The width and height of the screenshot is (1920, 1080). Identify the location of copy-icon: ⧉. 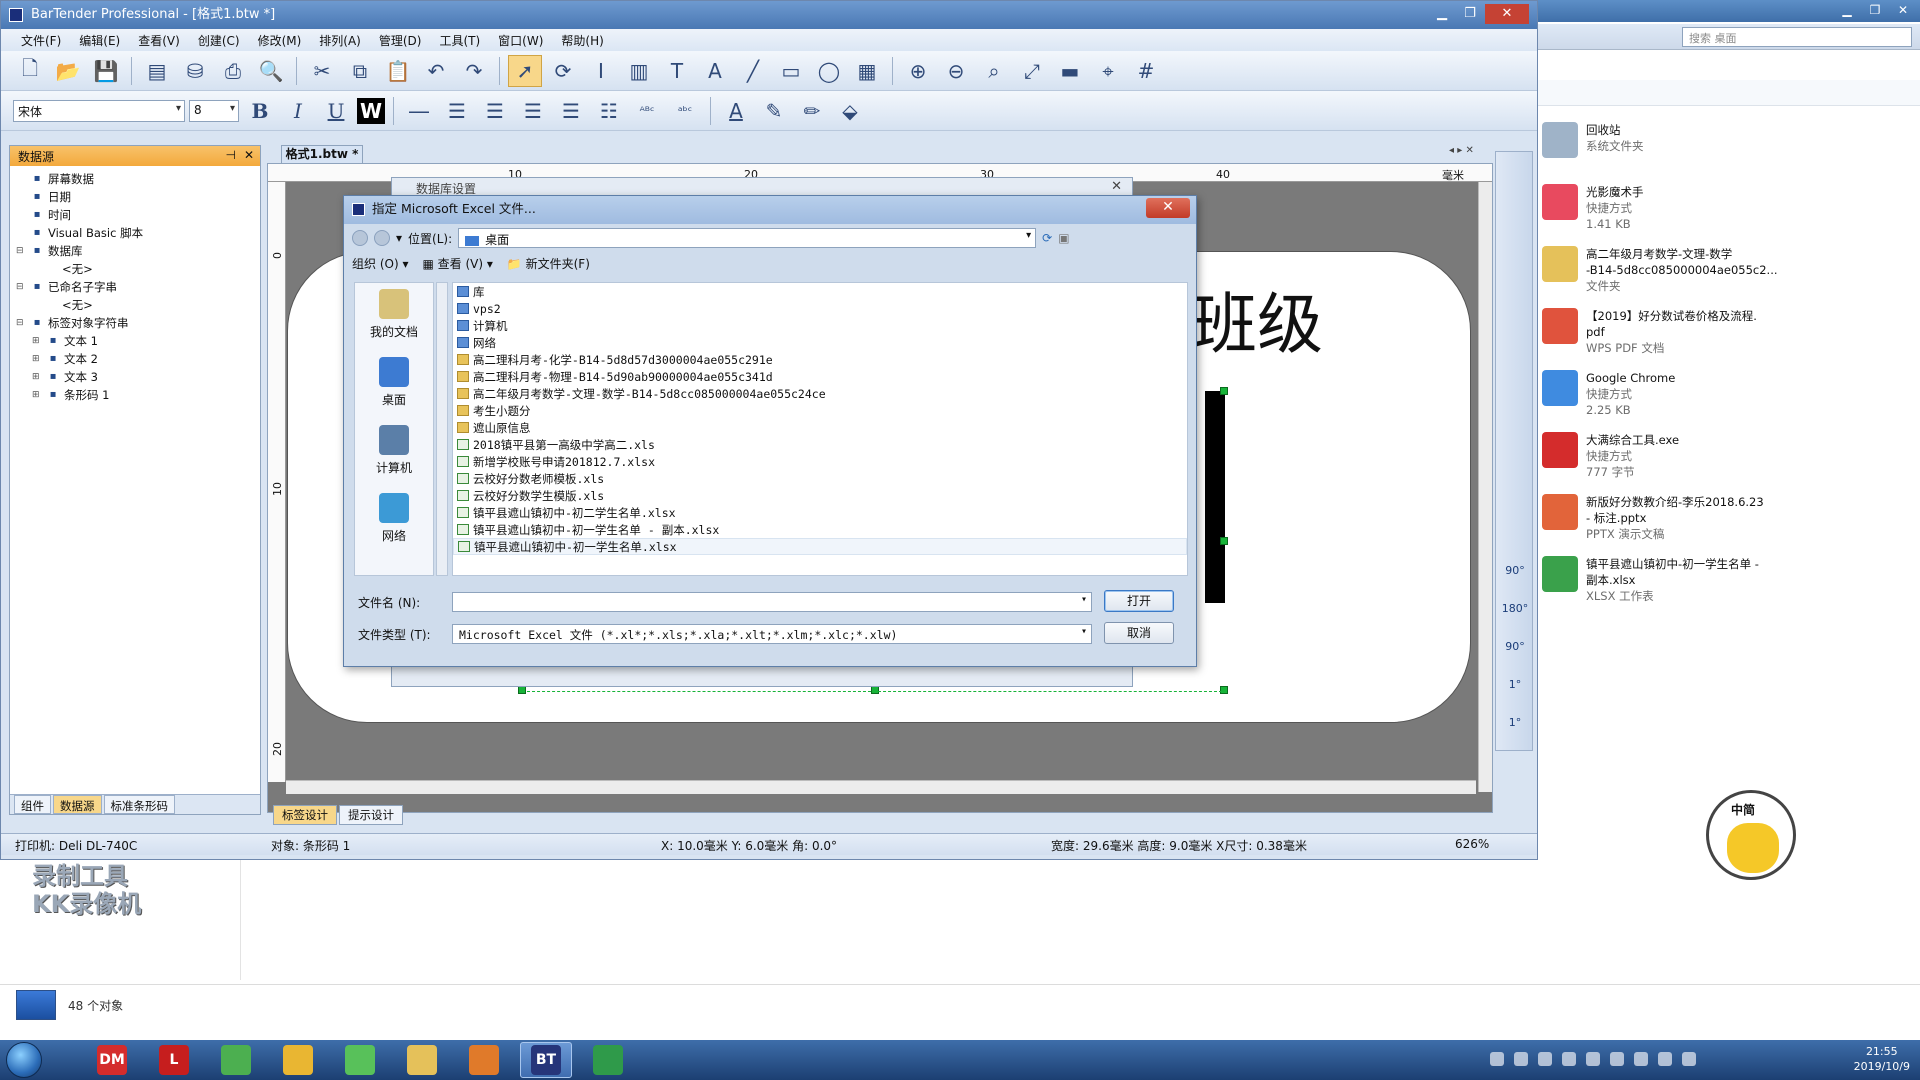
(360, 71).